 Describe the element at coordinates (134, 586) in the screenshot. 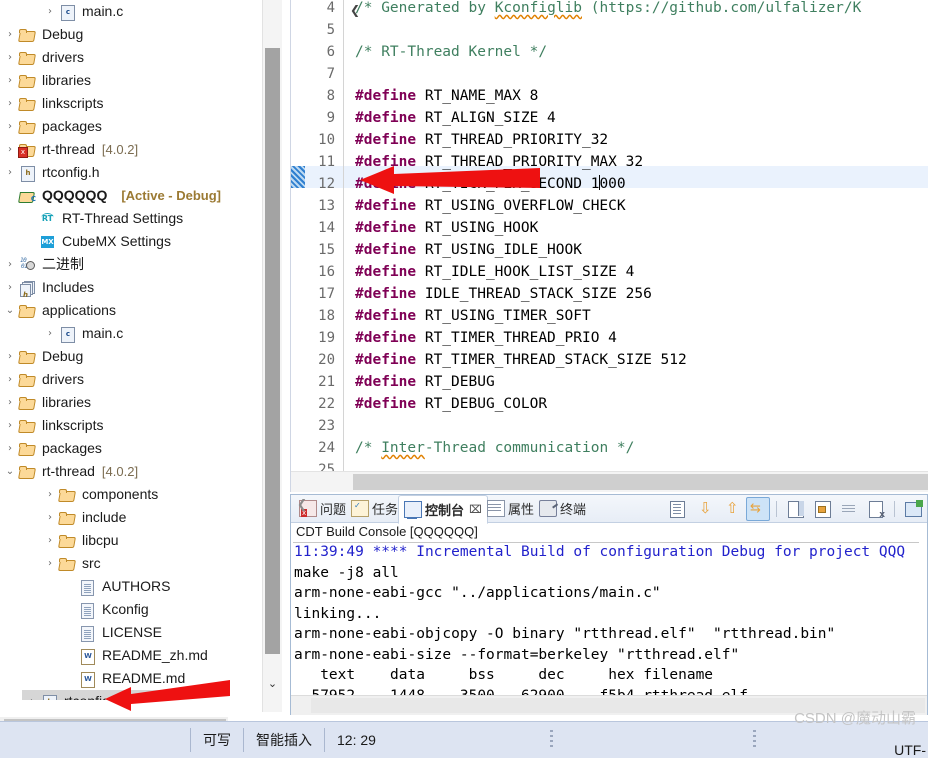

I see `tree-item-AUTHORS: AUTHORS` at that location.